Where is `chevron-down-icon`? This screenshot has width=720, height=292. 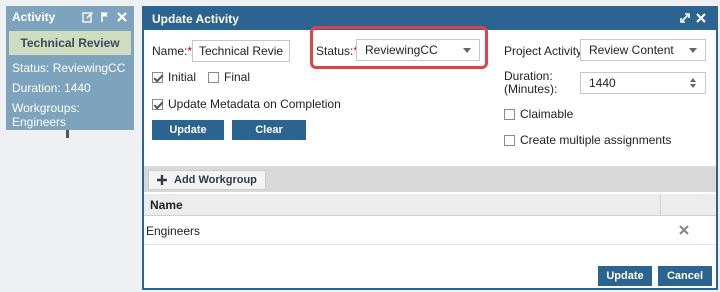
chevron-down-icon is located at coordinates (693, 50).